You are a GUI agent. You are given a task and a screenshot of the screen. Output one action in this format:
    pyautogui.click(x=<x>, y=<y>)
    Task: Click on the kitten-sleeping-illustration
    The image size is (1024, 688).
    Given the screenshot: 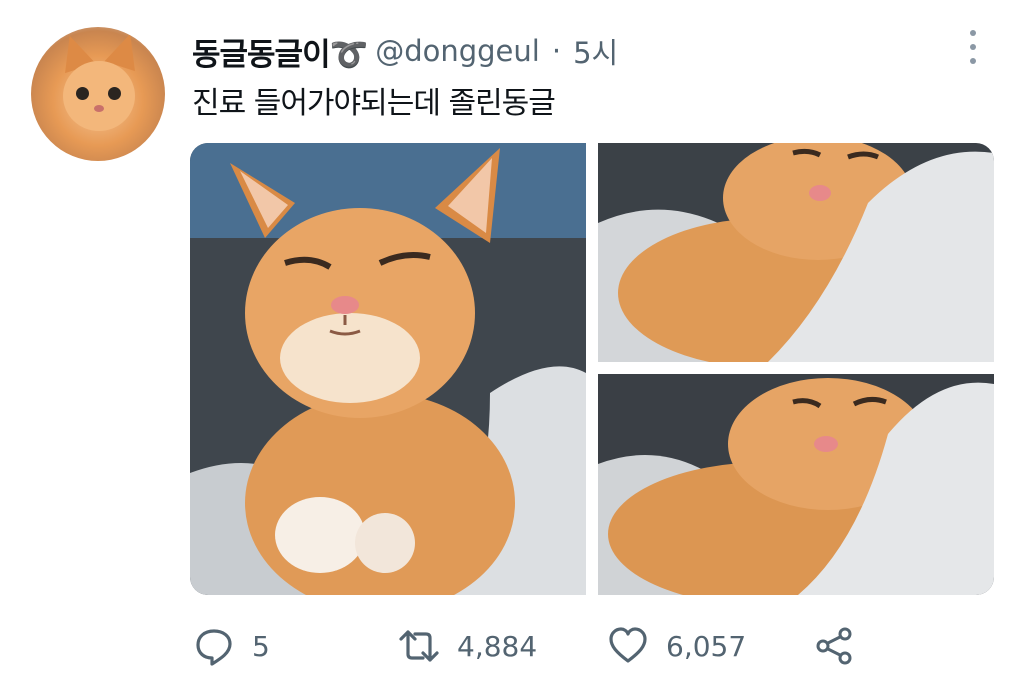 What is the action you would take?
    pyautogui.click(x=796, y=252)
    